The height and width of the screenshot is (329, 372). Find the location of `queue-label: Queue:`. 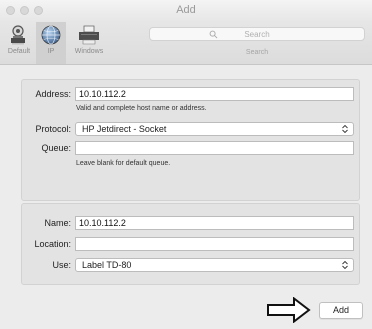

queue-label: Queue: is located at coordinates (56, 148).